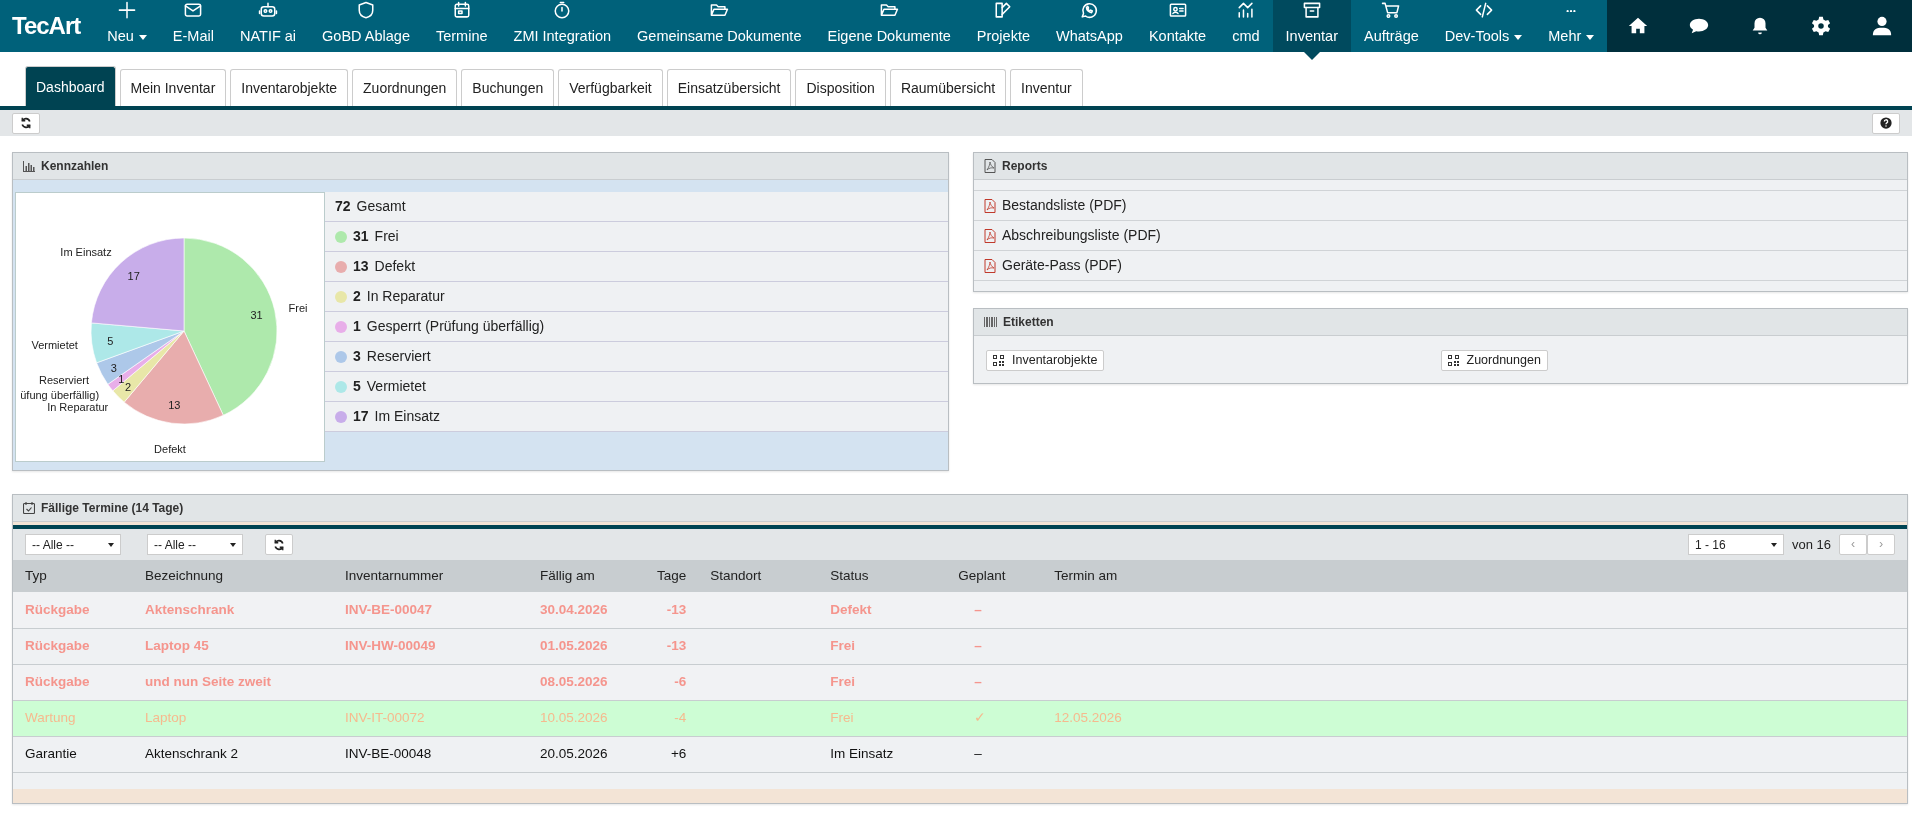 The height and width of the screenshot is (827, 1912). Describe the element at coordinates (678, 753) in the screenshot. I see `table-cell: +6` at that location.